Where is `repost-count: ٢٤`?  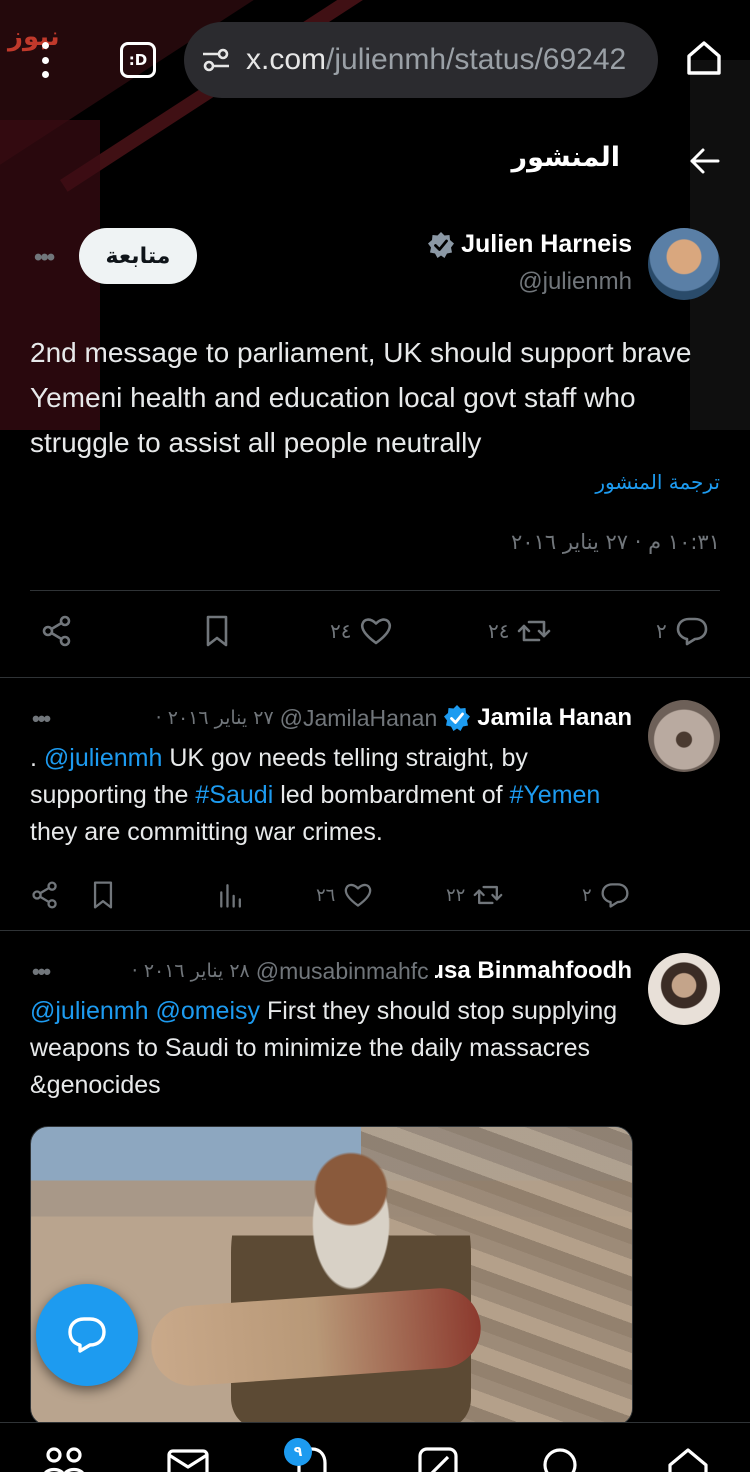 repost-count: ٢٤ is located at coordinates (499, 631).